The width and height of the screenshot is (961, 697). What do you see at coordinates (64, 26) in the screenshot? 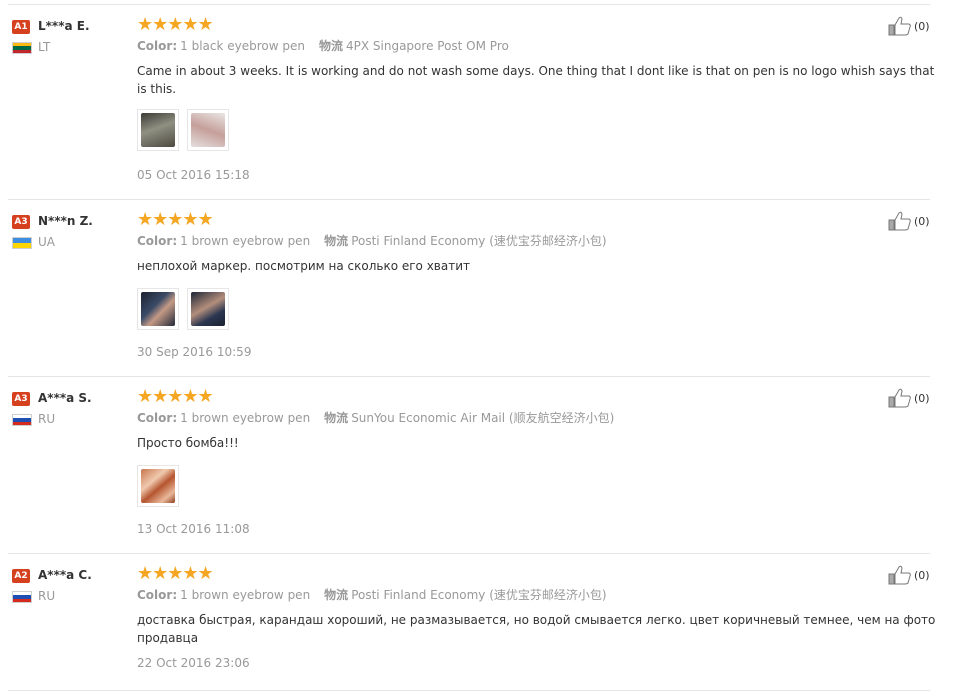
I see `reviewer-name: L***a E.` at bounding box center [64, 26].